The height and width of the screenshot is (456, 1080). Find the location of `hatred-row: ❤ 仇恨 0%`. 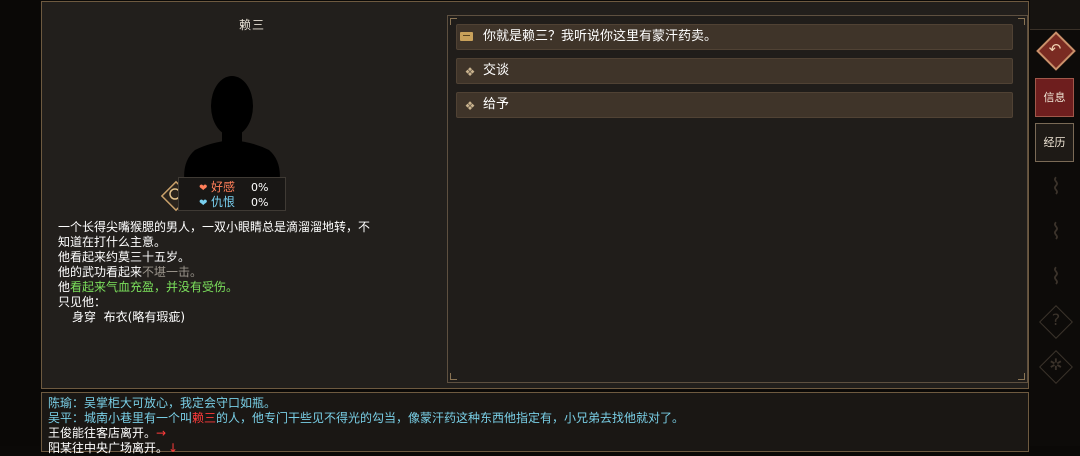

hatred-row: ❤ 仇恨 0% is located at coordinates (233, 202).